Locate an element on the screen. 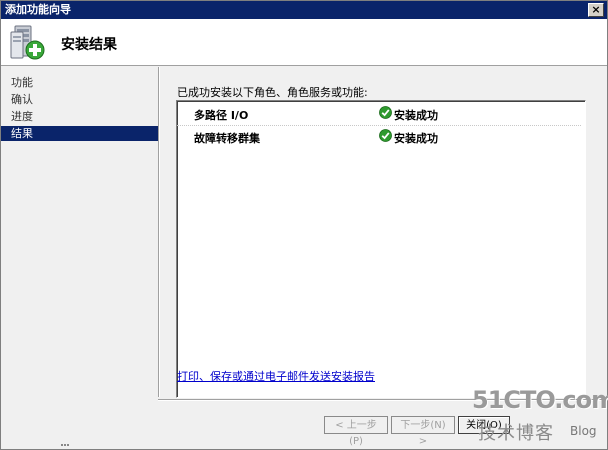  result-row: 故障转移群集 安装成功 is located at coordinates (379, 135).